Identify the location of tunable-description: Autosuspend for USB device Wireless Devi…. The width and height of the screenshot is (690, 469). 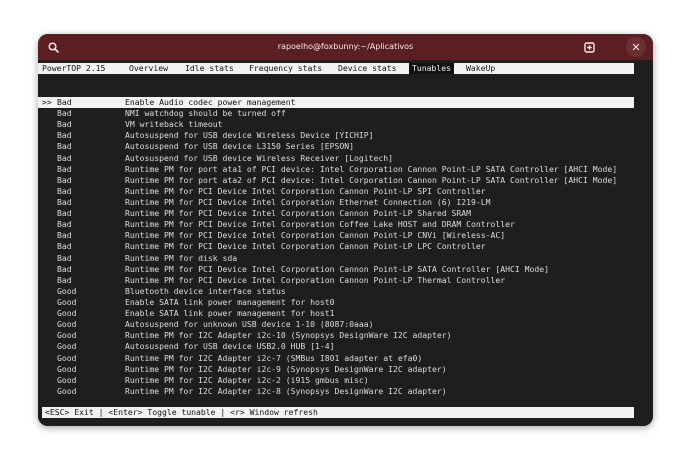
(249, 135).